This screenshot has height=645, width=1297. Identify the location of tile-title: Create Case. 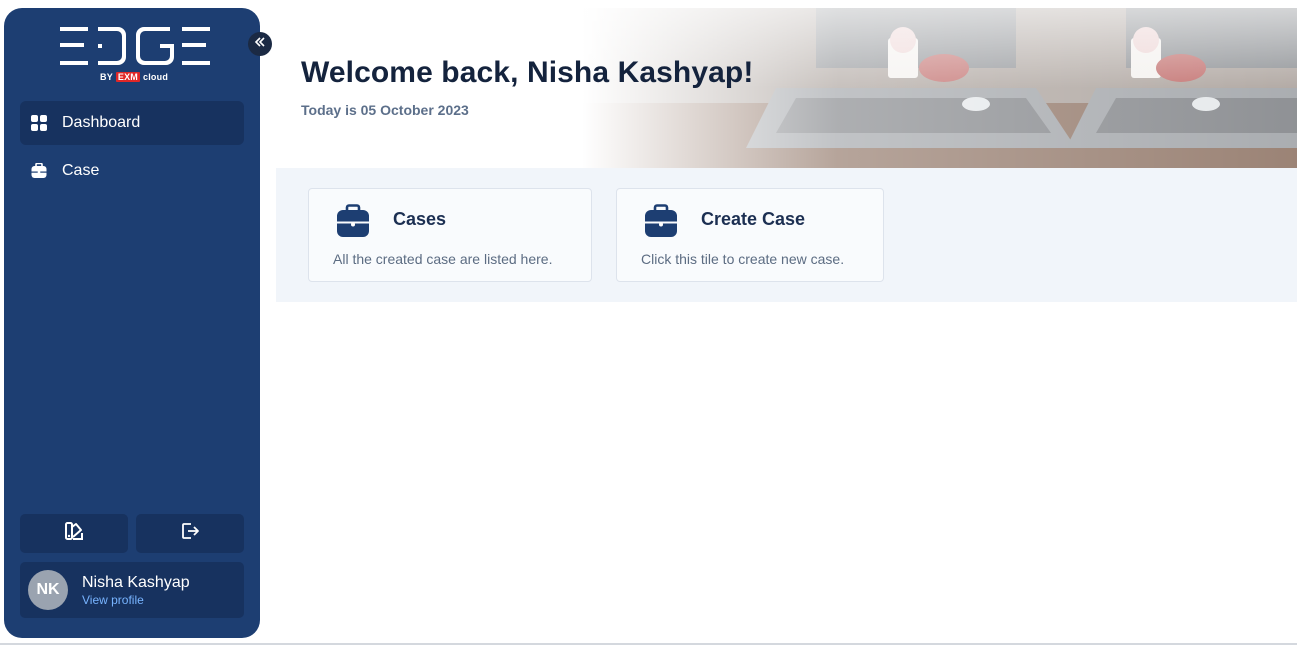
(753, 219).